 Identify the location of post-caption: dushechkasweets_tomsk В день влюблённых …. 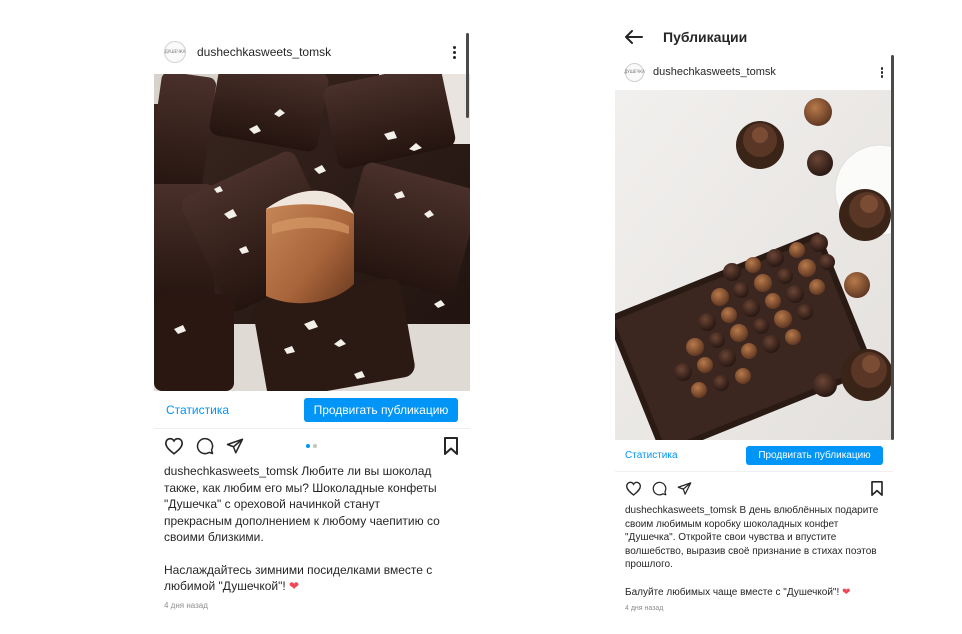
(752, 552).